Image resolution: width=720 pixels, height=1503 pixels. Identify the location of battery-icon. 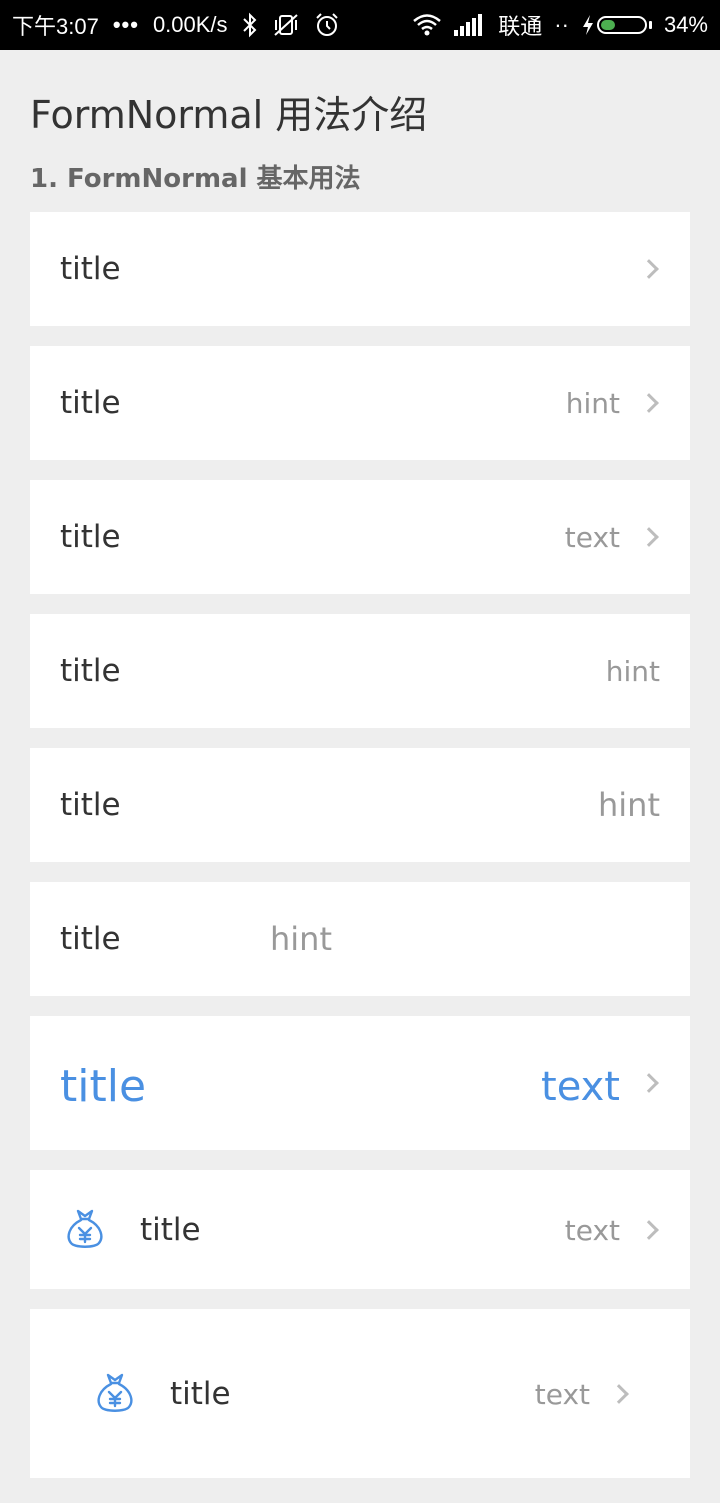
(616, 25).